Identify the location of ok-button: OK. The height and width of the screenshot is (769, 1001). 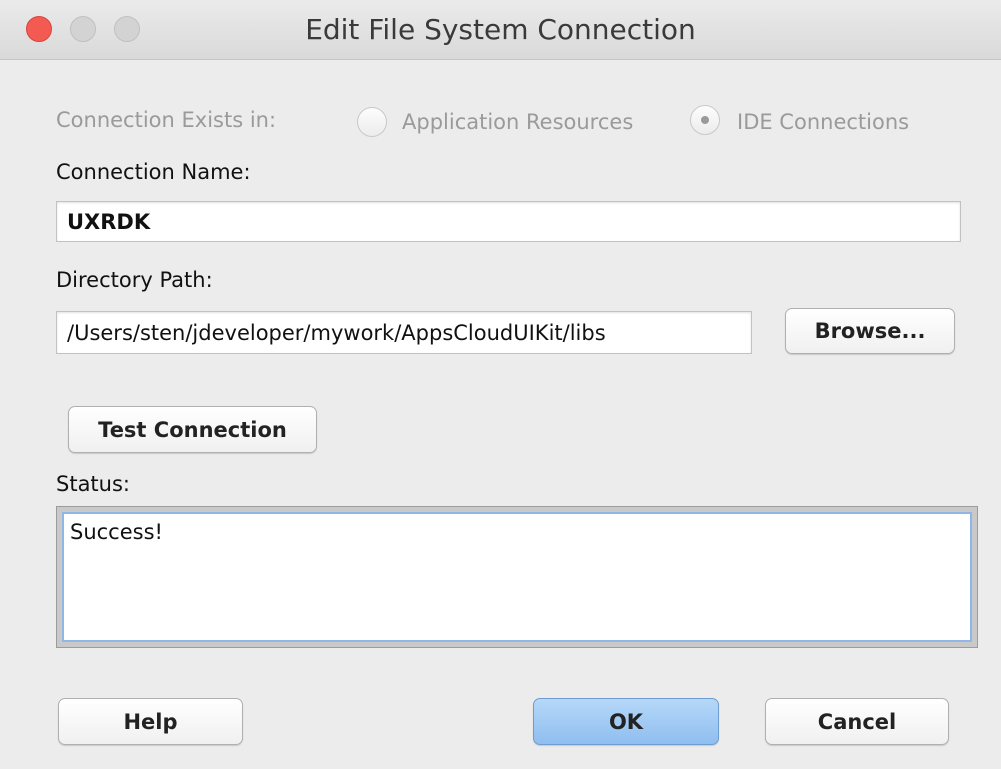
(626, 721).